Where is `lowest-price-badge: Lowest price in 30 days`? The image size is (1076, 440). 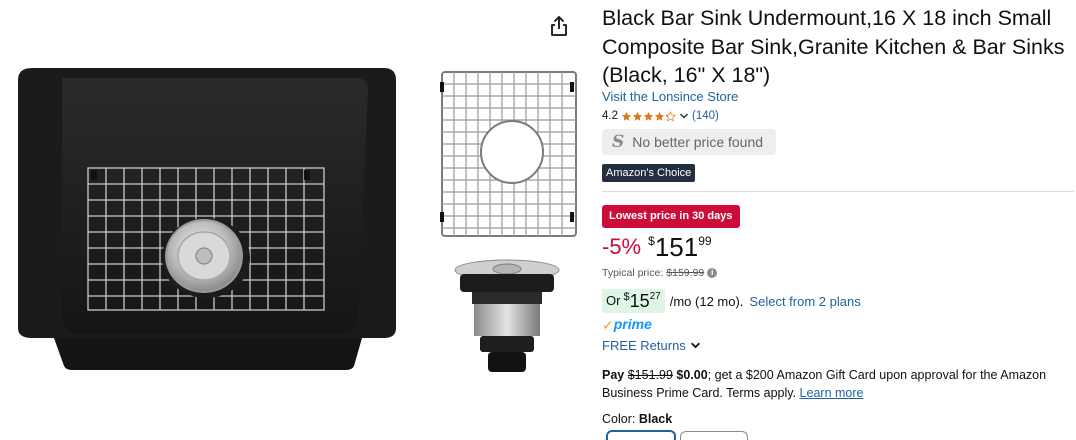
lowest-price-badge: Lowest price in 30 days is located at coordinates (671, 216).